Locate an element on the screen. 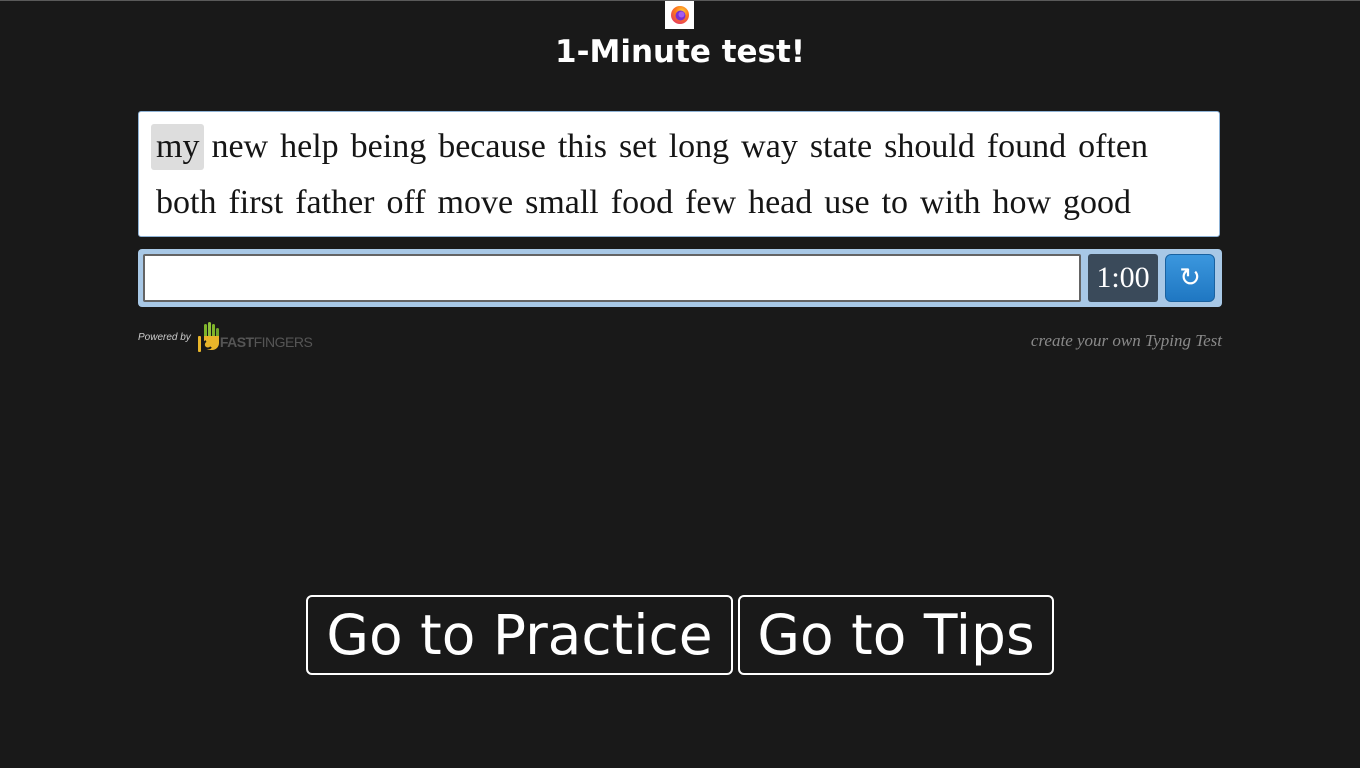  word: because is located at coordinates (492, 146).